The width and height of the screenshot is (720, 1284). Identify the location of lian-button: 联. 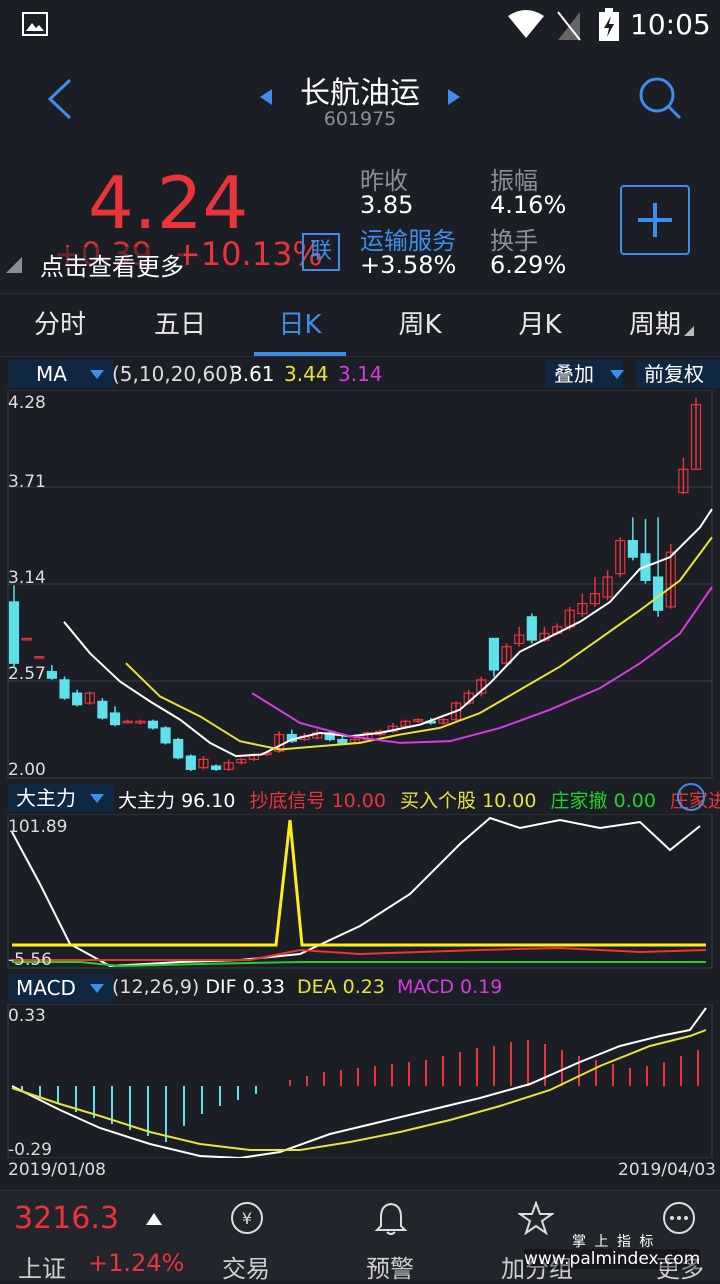
(321, 252).